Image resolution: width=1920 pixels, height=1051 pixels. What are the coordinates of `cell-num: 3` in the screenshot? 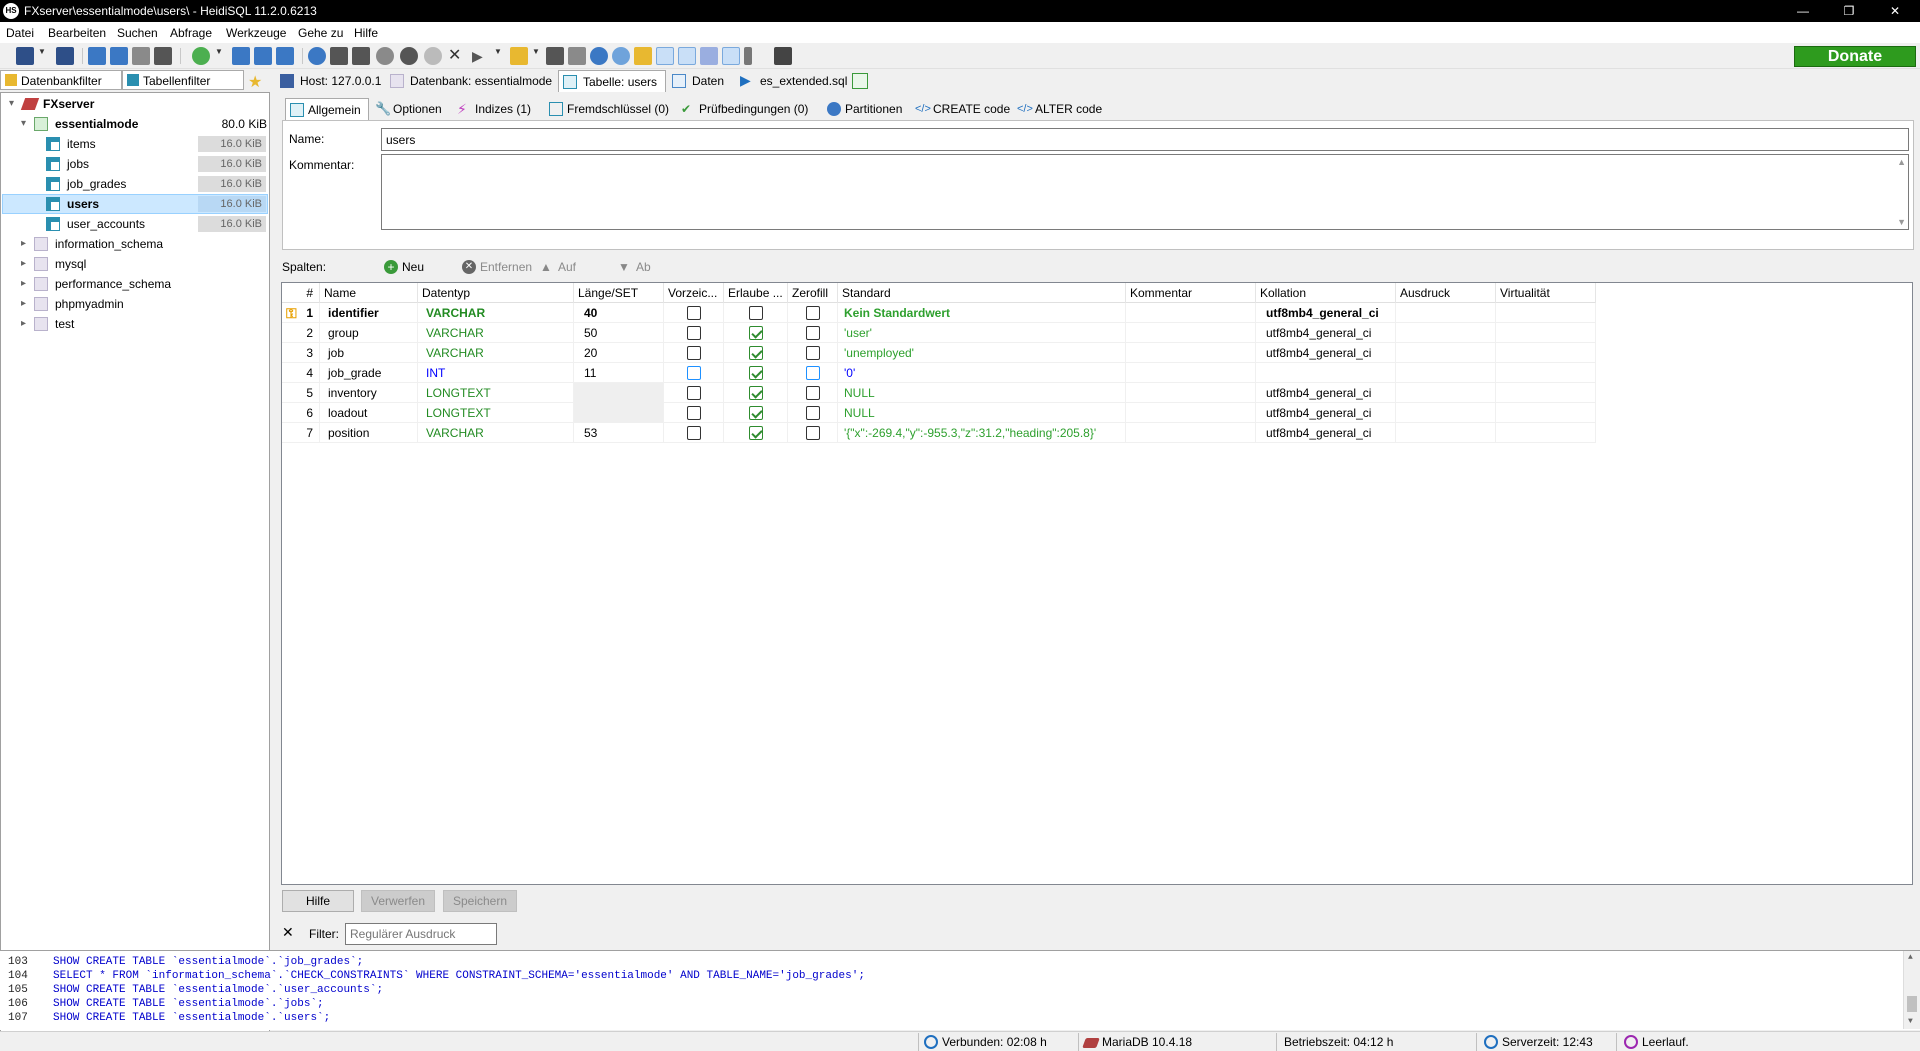 It's located at (301, 353).